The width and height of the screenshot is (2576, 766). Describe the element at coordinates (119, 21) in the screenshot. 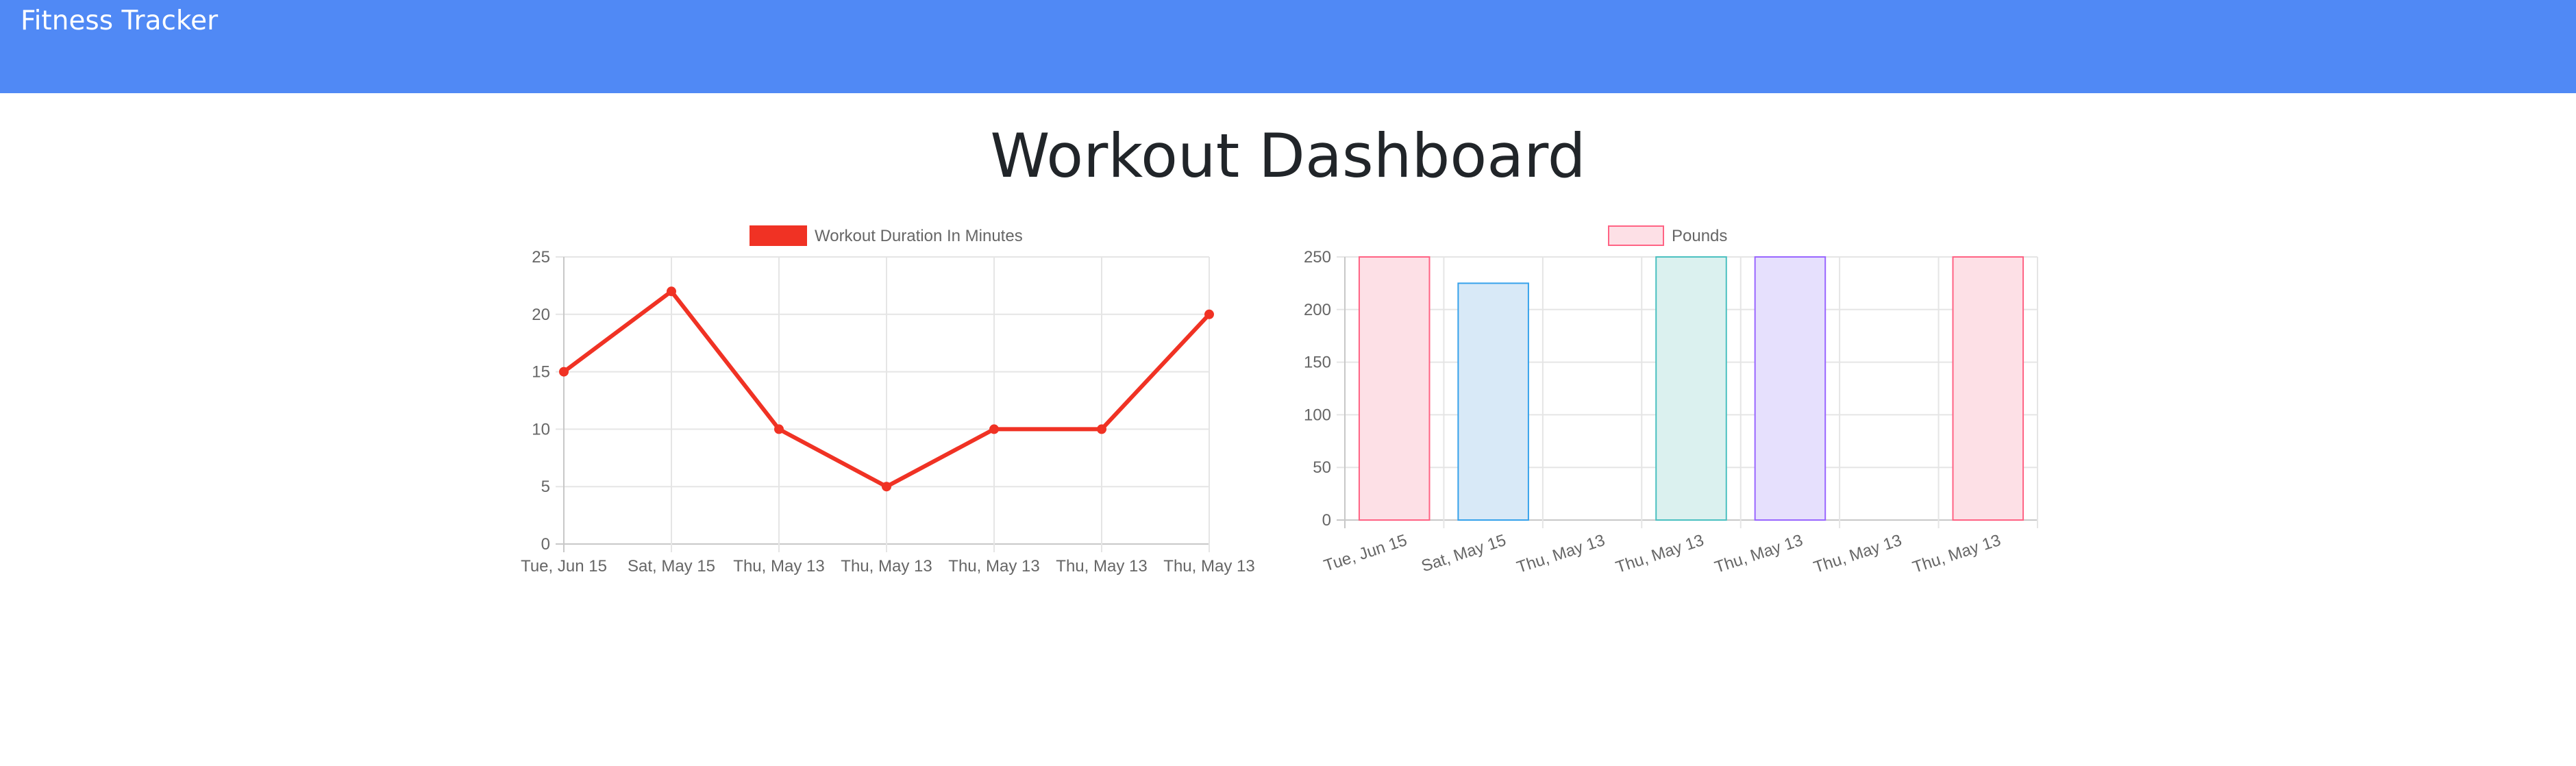

I see `brand-link: Fitness Tracker` at that location.